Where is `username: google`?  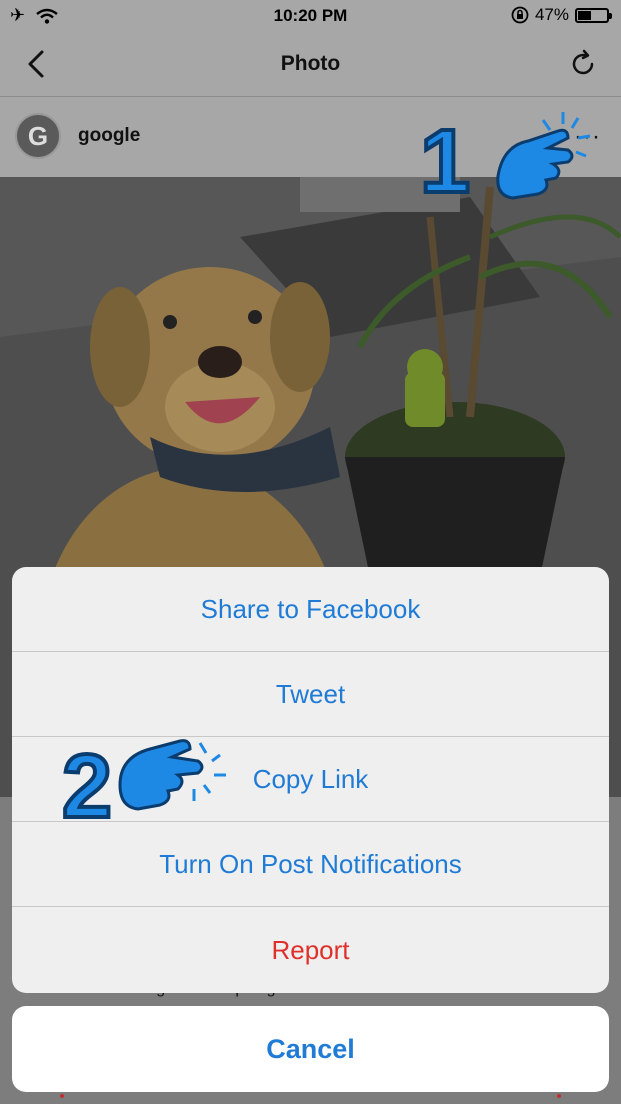 username: google is located at coordinates (109, 136).